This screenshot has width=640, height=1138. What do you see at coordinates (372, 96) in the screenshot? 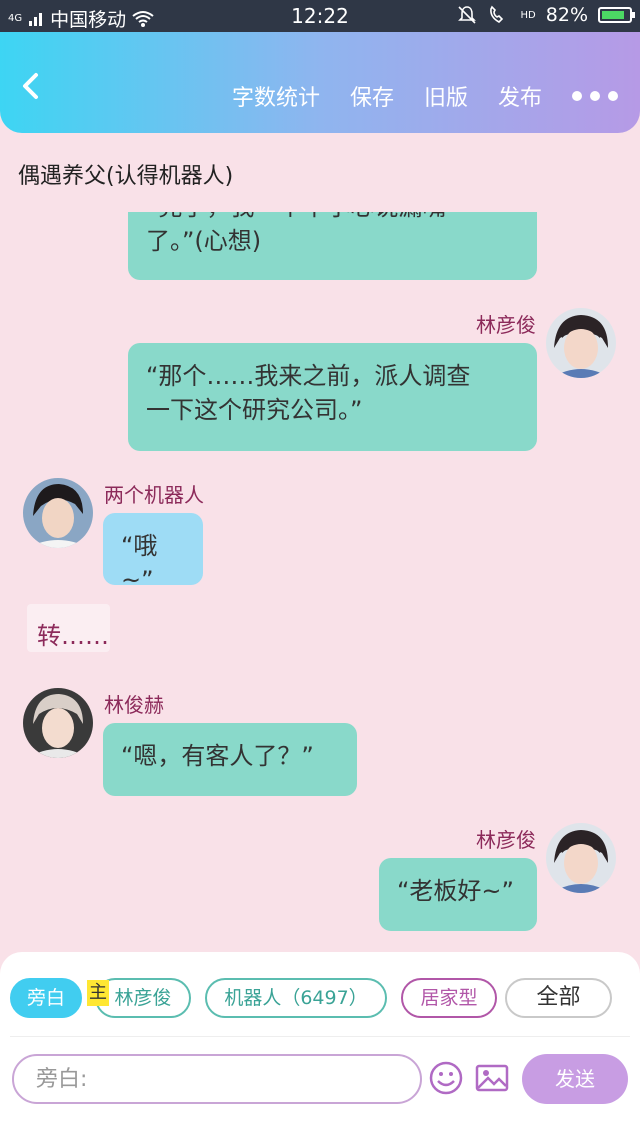
I see `save-button: 保存` at bounding box center [372, 96].